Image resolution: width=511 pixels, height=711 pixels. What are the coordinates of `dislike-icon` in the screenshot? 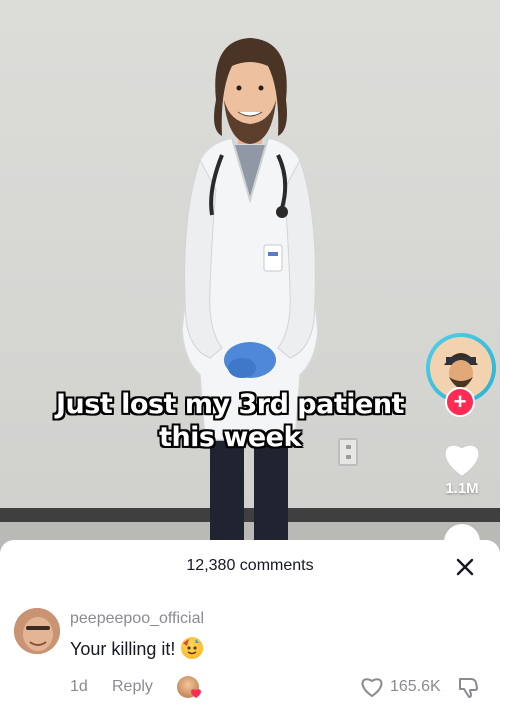 It's located at (468, 687).